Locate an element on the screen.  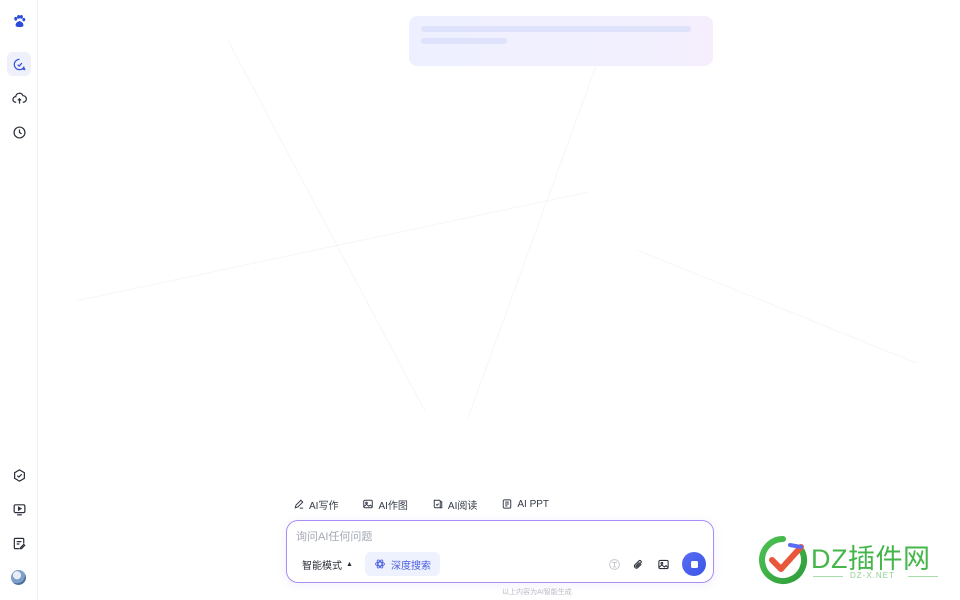
agent-cube-icon-svg is located at coordinates (19, 475).